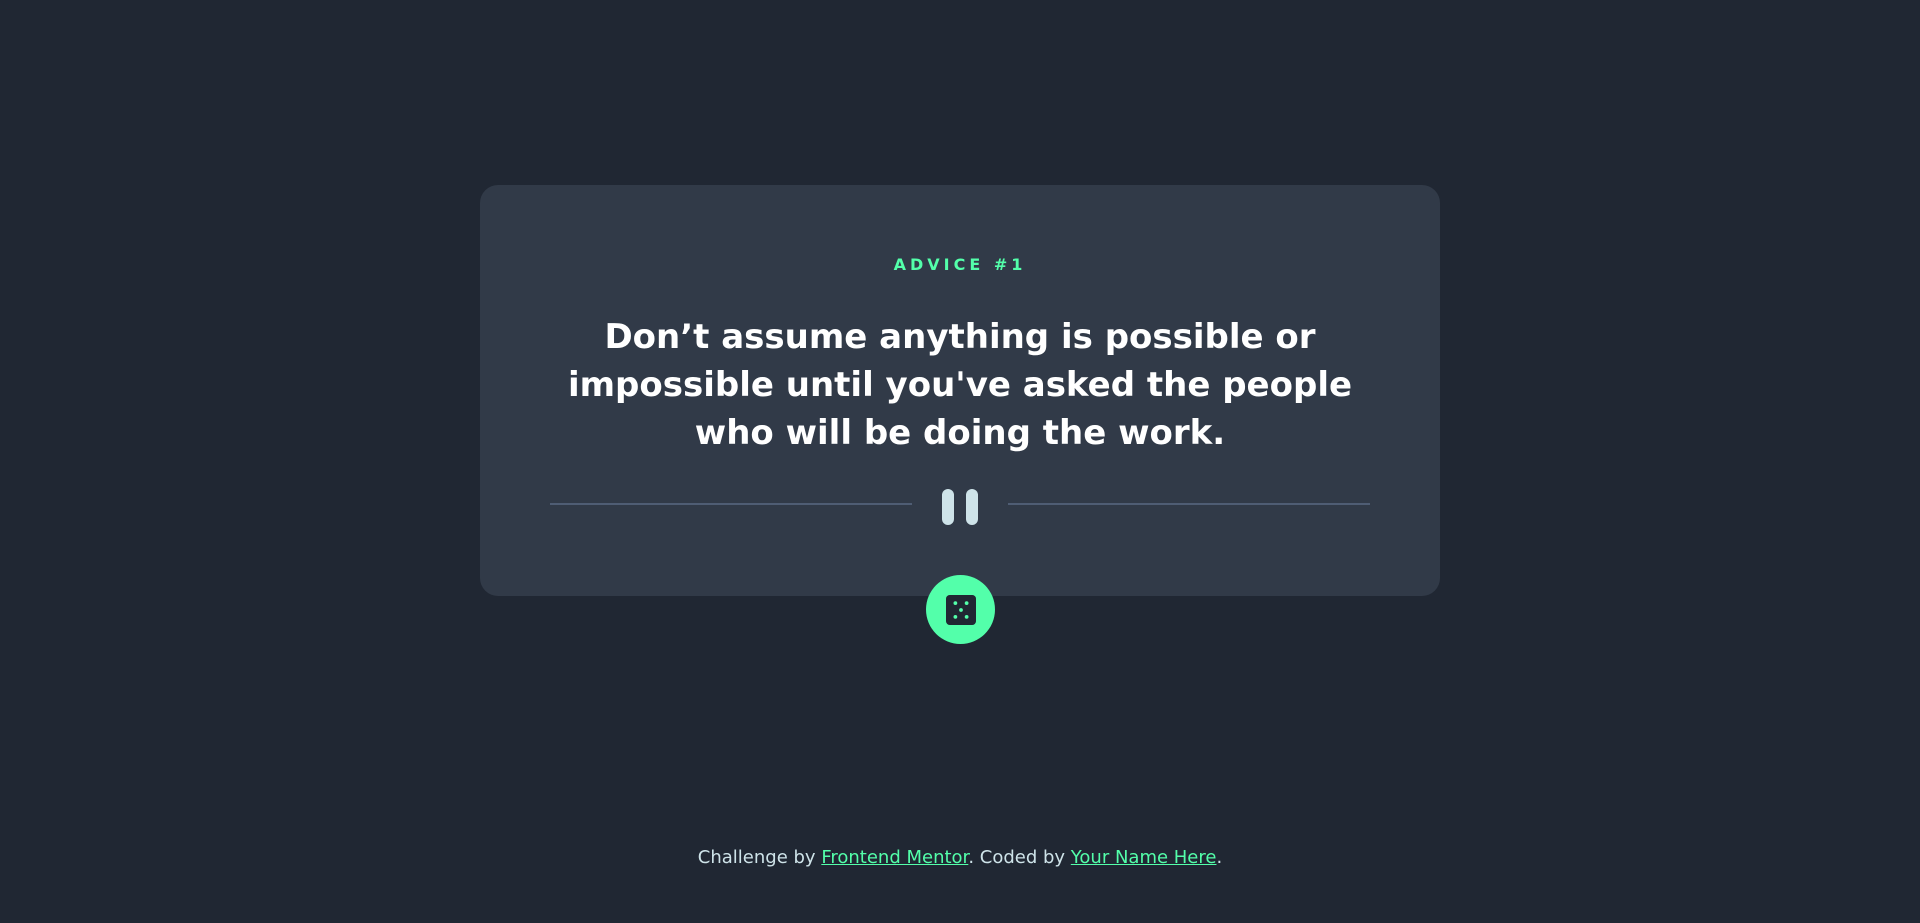  Describe the element at coordinates (1019, 857) in the screenshot. I see `attribution-middle: . Coded by` at that location.